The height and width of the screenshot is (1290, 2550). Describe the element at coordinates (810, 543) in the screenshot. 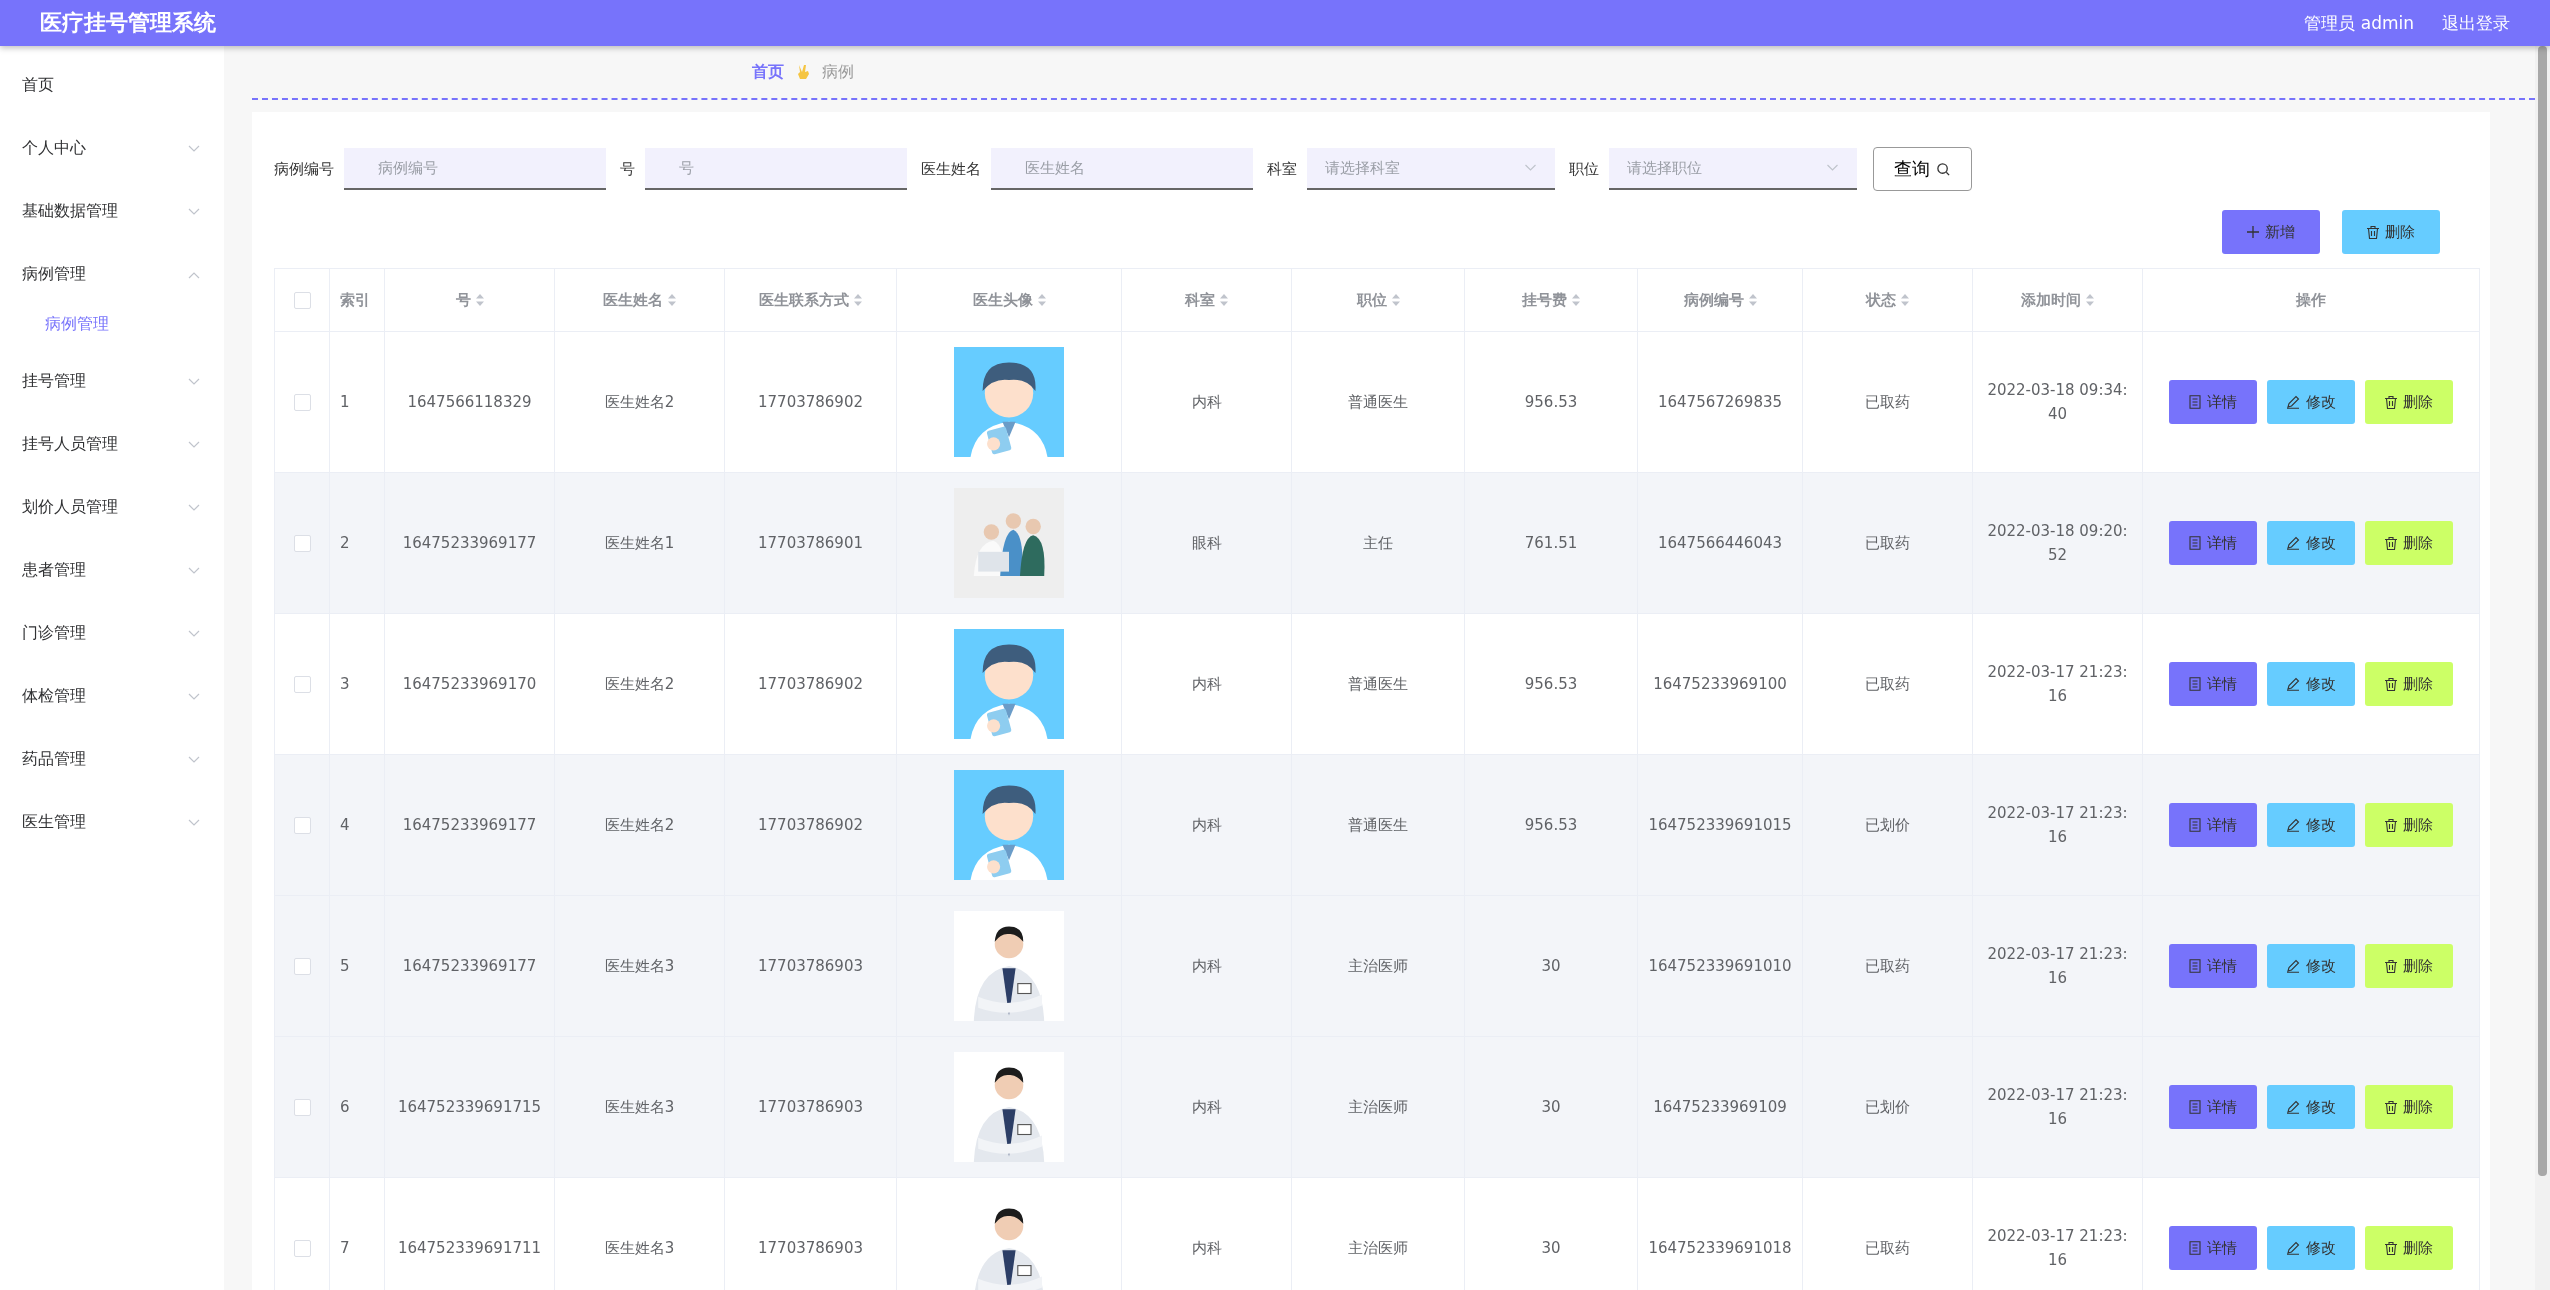

I see `phone-cell: 17703786901` at that location.